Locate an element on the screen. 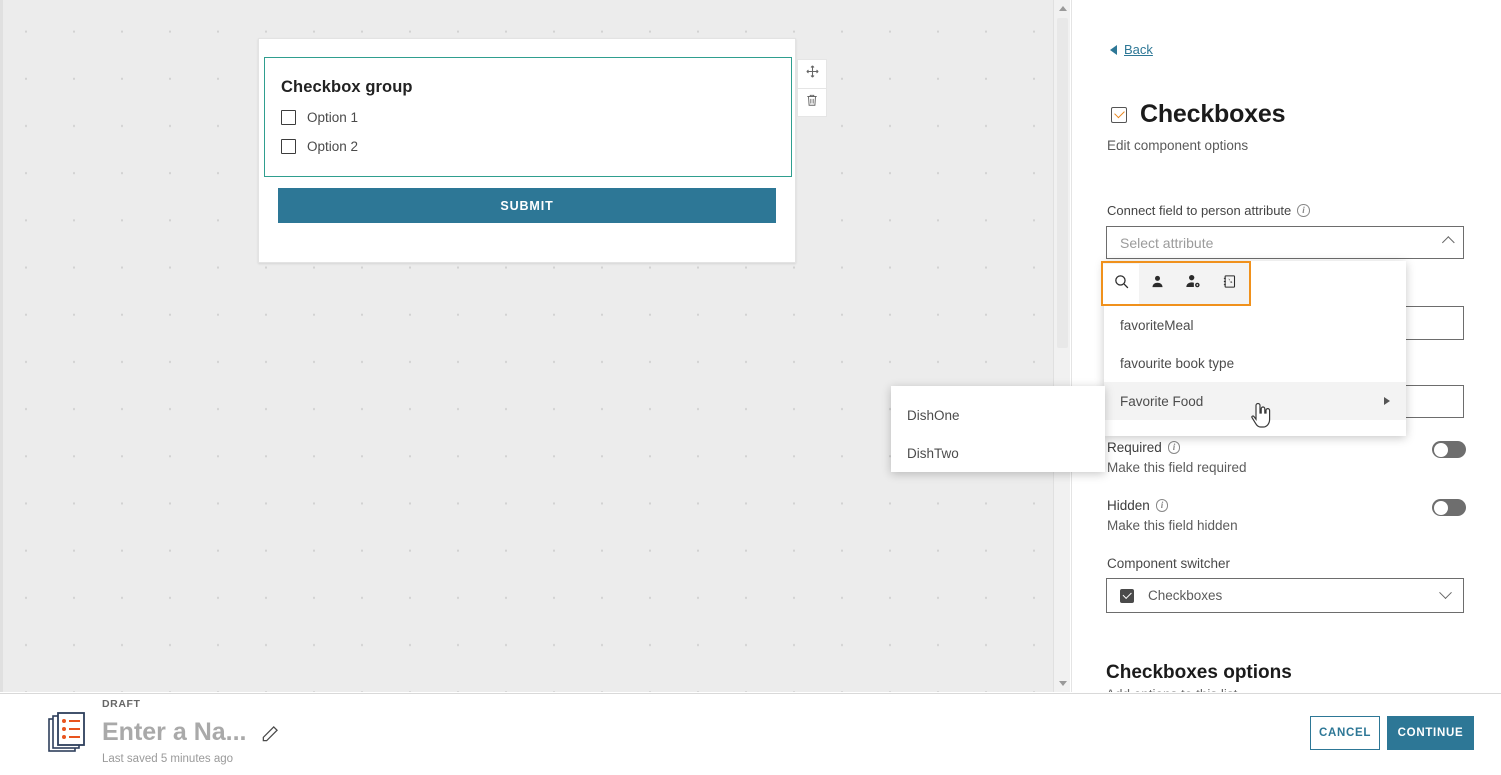 This screenshot has height=775, width=1501. scroll-up-button is located at coordinates (1062, 8).